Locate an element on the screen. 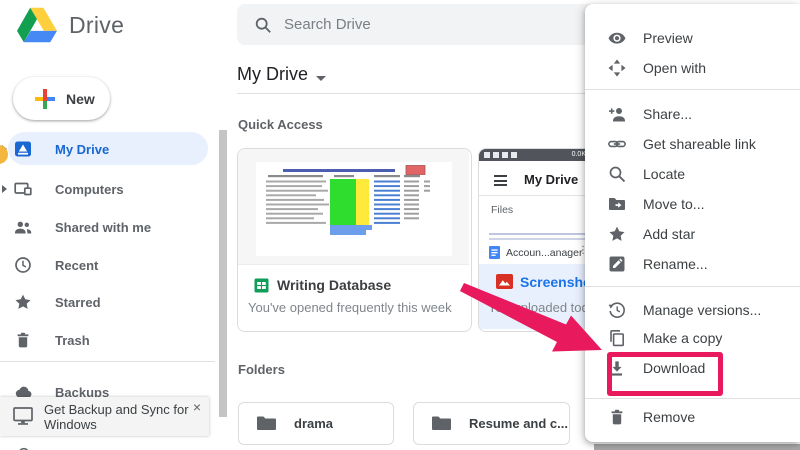 This screenshot has width=800, height=450. sidebar-item-my-drive: My Drive is located at coordinates (107, 149).